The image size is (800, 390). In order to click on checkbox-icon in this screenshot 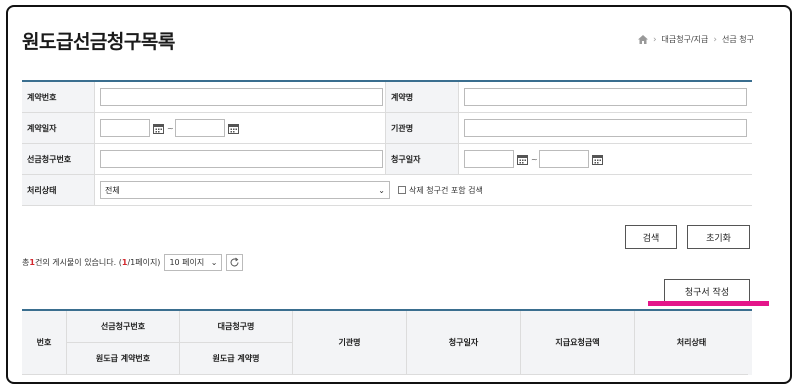, I will do `click(402, 190)`.